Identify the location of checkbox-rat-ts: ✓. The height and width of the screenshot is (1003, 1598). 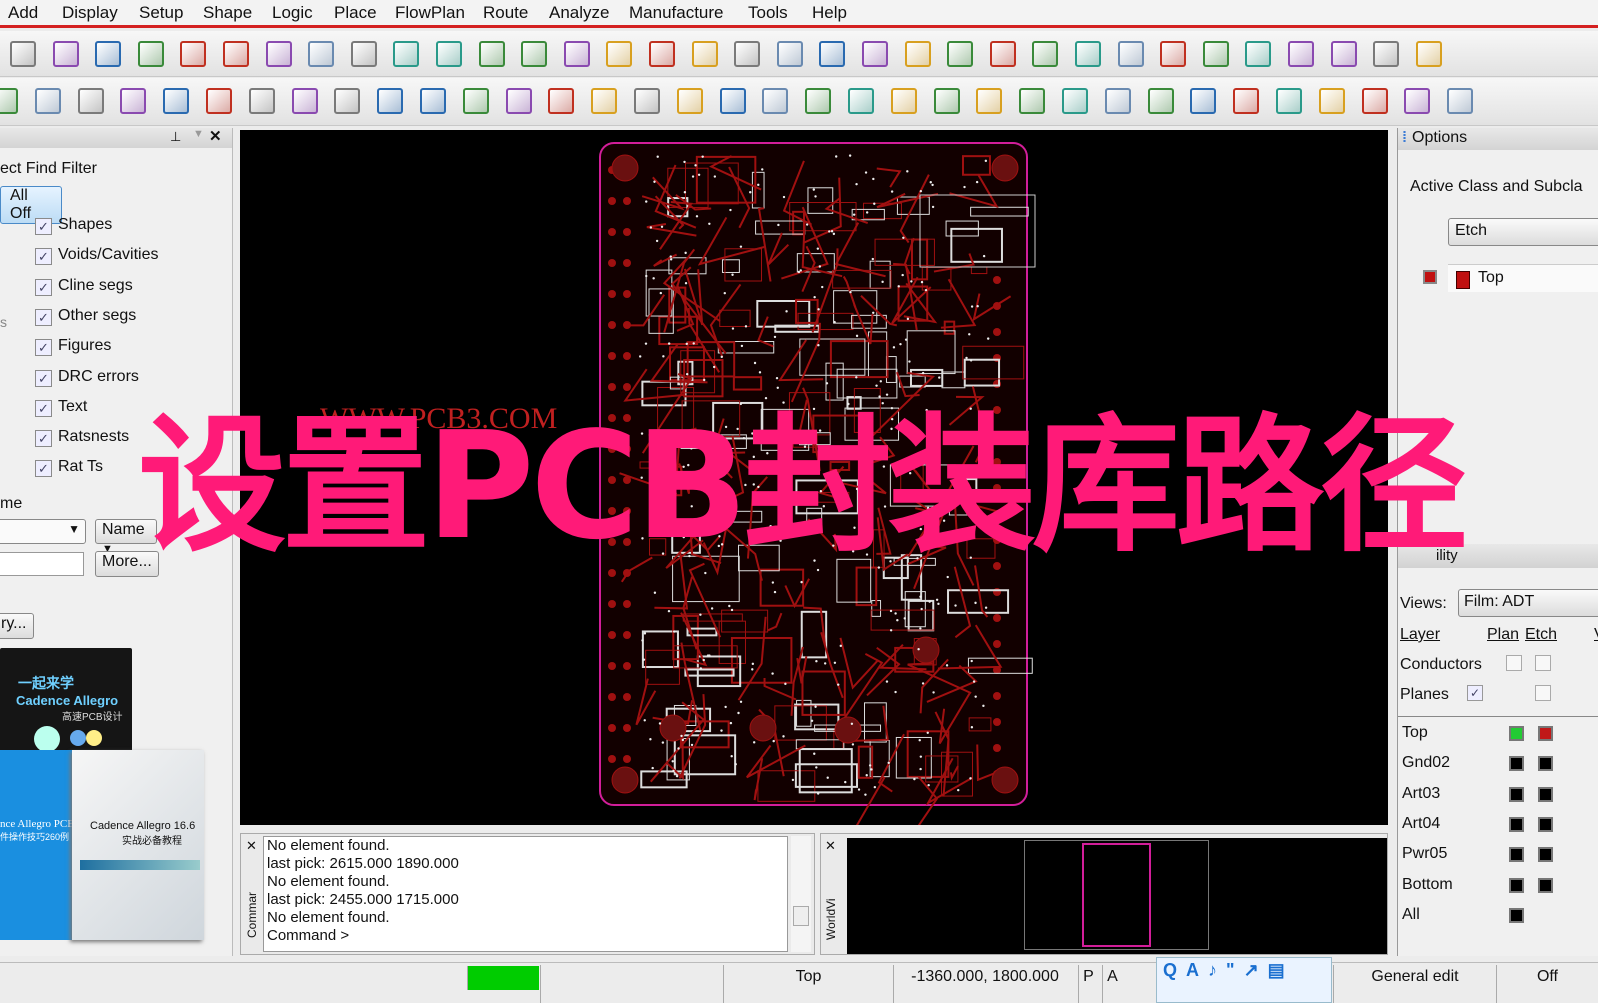
(43, 469).